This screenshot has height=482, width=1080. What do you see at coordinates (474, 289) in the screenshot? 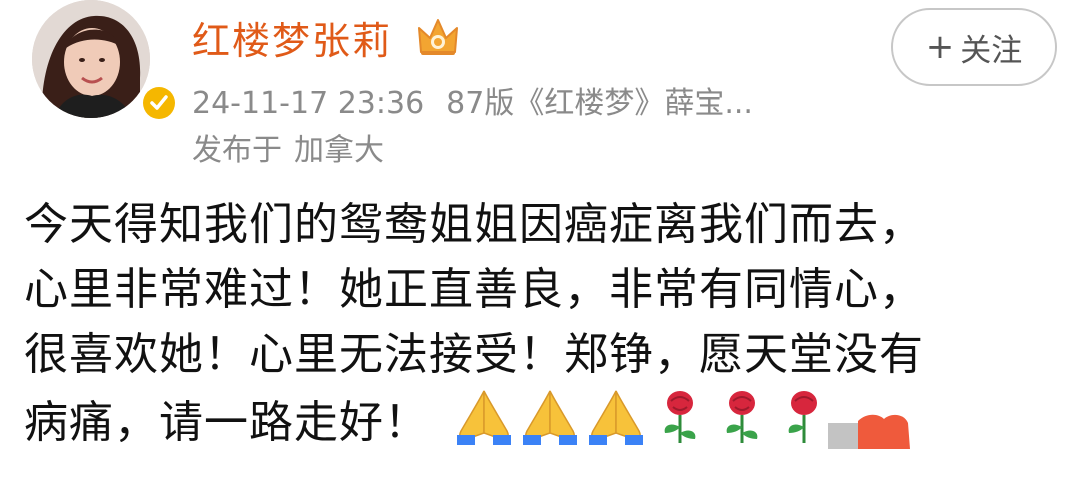
I see `post-line: 心里非常难过！她正直善良，非常有同情心，` at bounding box center [474, 289].